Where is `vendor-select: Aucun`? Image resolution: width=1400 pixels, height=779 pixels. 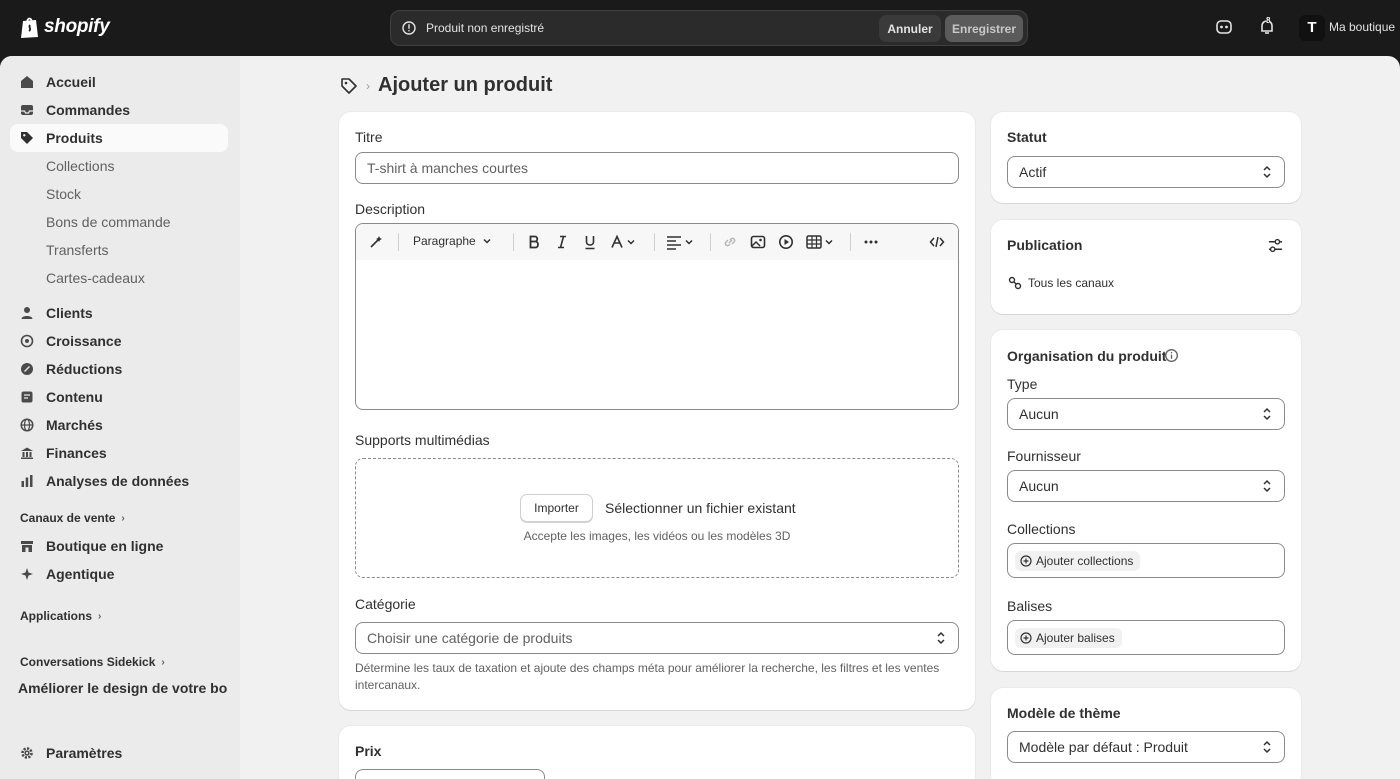
vendor-select: Aucun is located at coordinates (1146, 486).